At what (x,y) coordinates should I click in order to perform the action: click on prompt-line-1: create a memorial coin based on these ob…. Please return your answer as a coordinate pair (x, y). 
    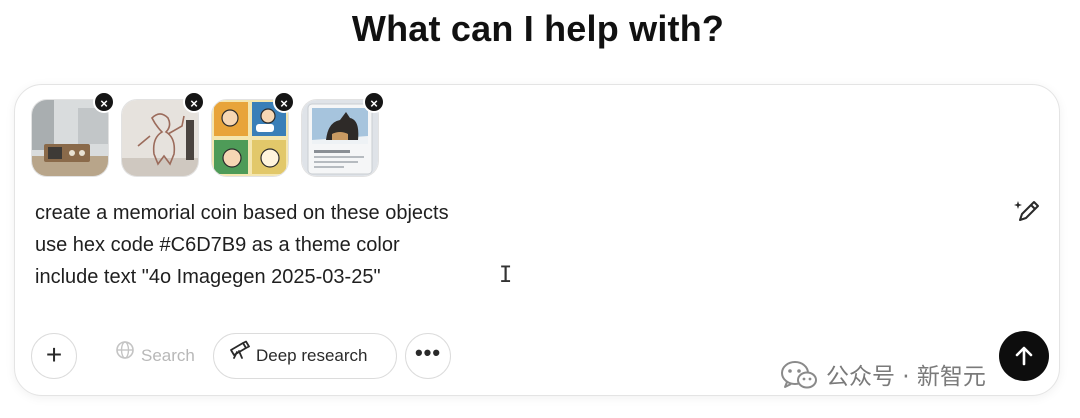
    Looking at the image, I should click on (242, 213).